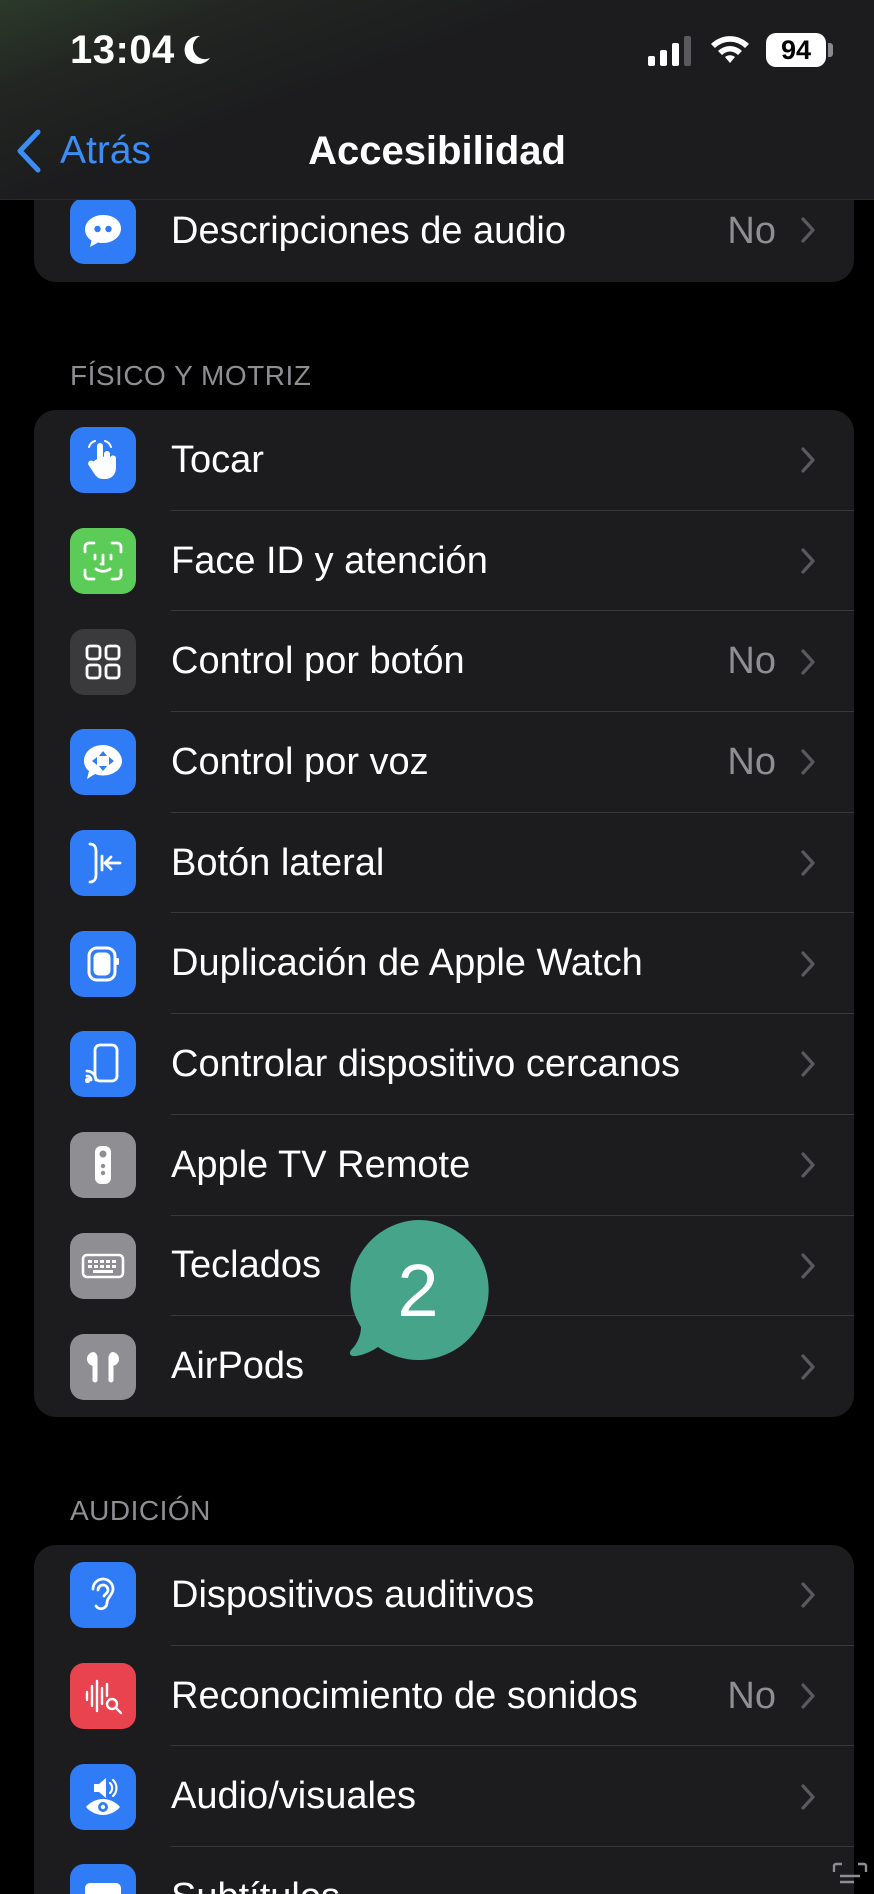 The width and height of the screenshot is (874, 1894). Describe the element at coordinates (850, 1877) in the screenshot. I see `scan-text-icon` at that location.